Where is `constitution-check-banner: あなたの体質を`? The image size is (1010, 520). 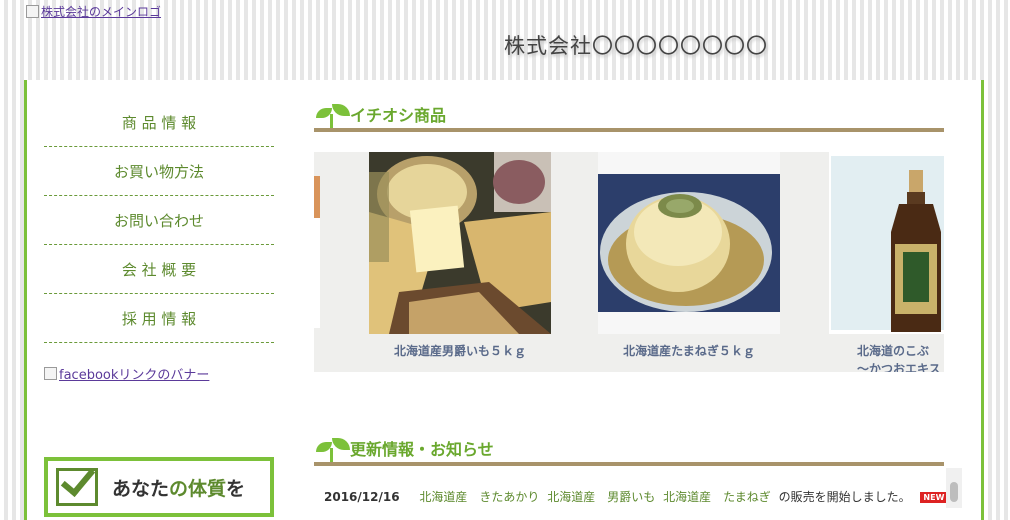 constitution-check-banner: あなたの体質を is located at coordinates (159, 487).